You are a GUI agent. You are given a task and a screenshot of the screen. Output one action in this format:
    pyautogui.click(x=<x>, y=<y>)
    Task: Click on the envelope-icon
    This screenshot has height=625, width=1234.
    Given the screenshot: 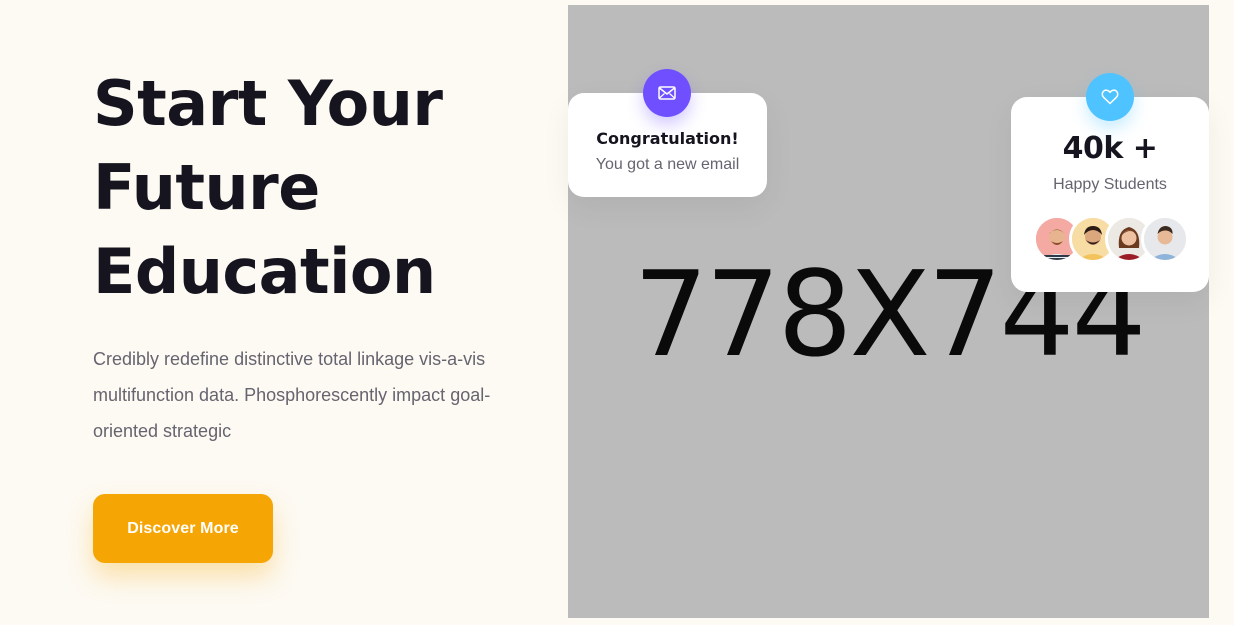 What is the action you would take?
    pyautogui.click(x=667, y=93)
    